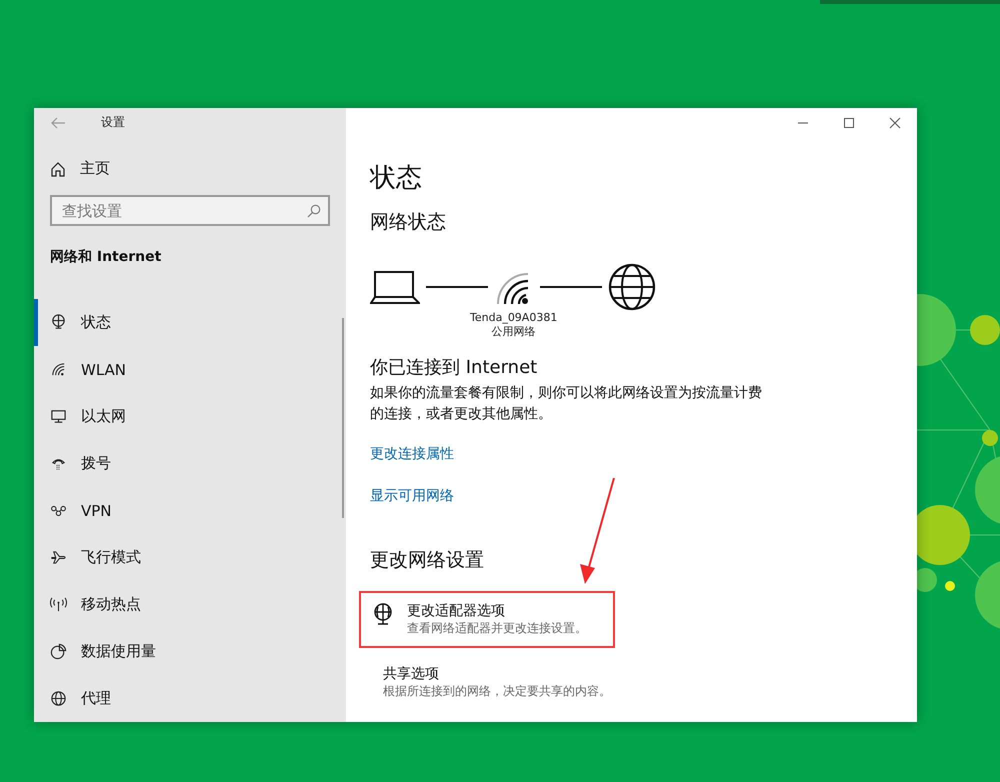 Image resolution: width=1000 pixels, height=782 pixels. Describe the element at coordinates (190, 698) in the screenshot. I see `nav-item: 代理` at that location.